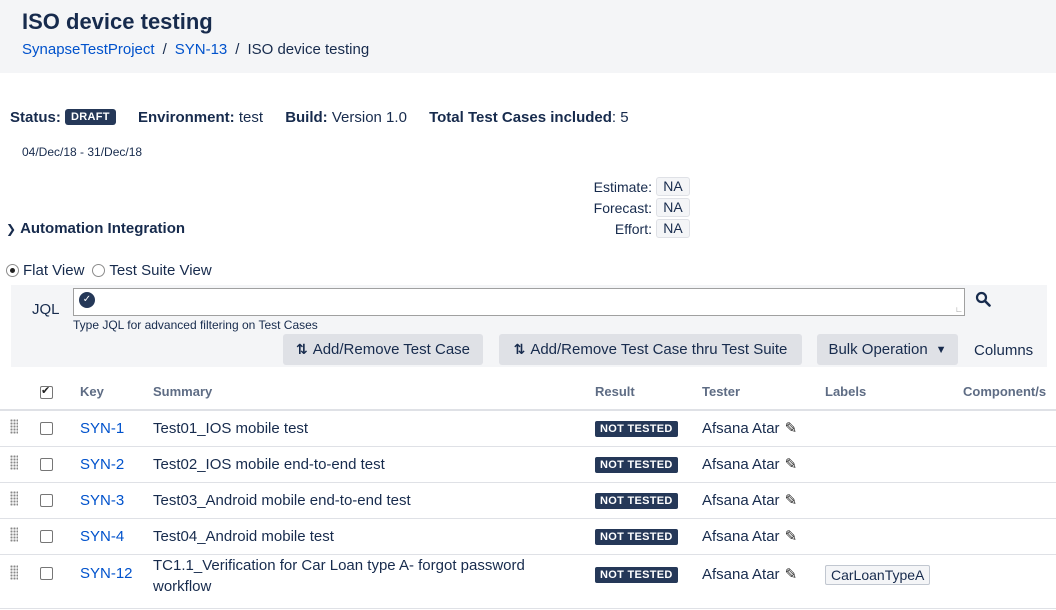  Describe the element at coordinates (763, 392) in the screenshot. I see `column-tester: Tester` at that location.